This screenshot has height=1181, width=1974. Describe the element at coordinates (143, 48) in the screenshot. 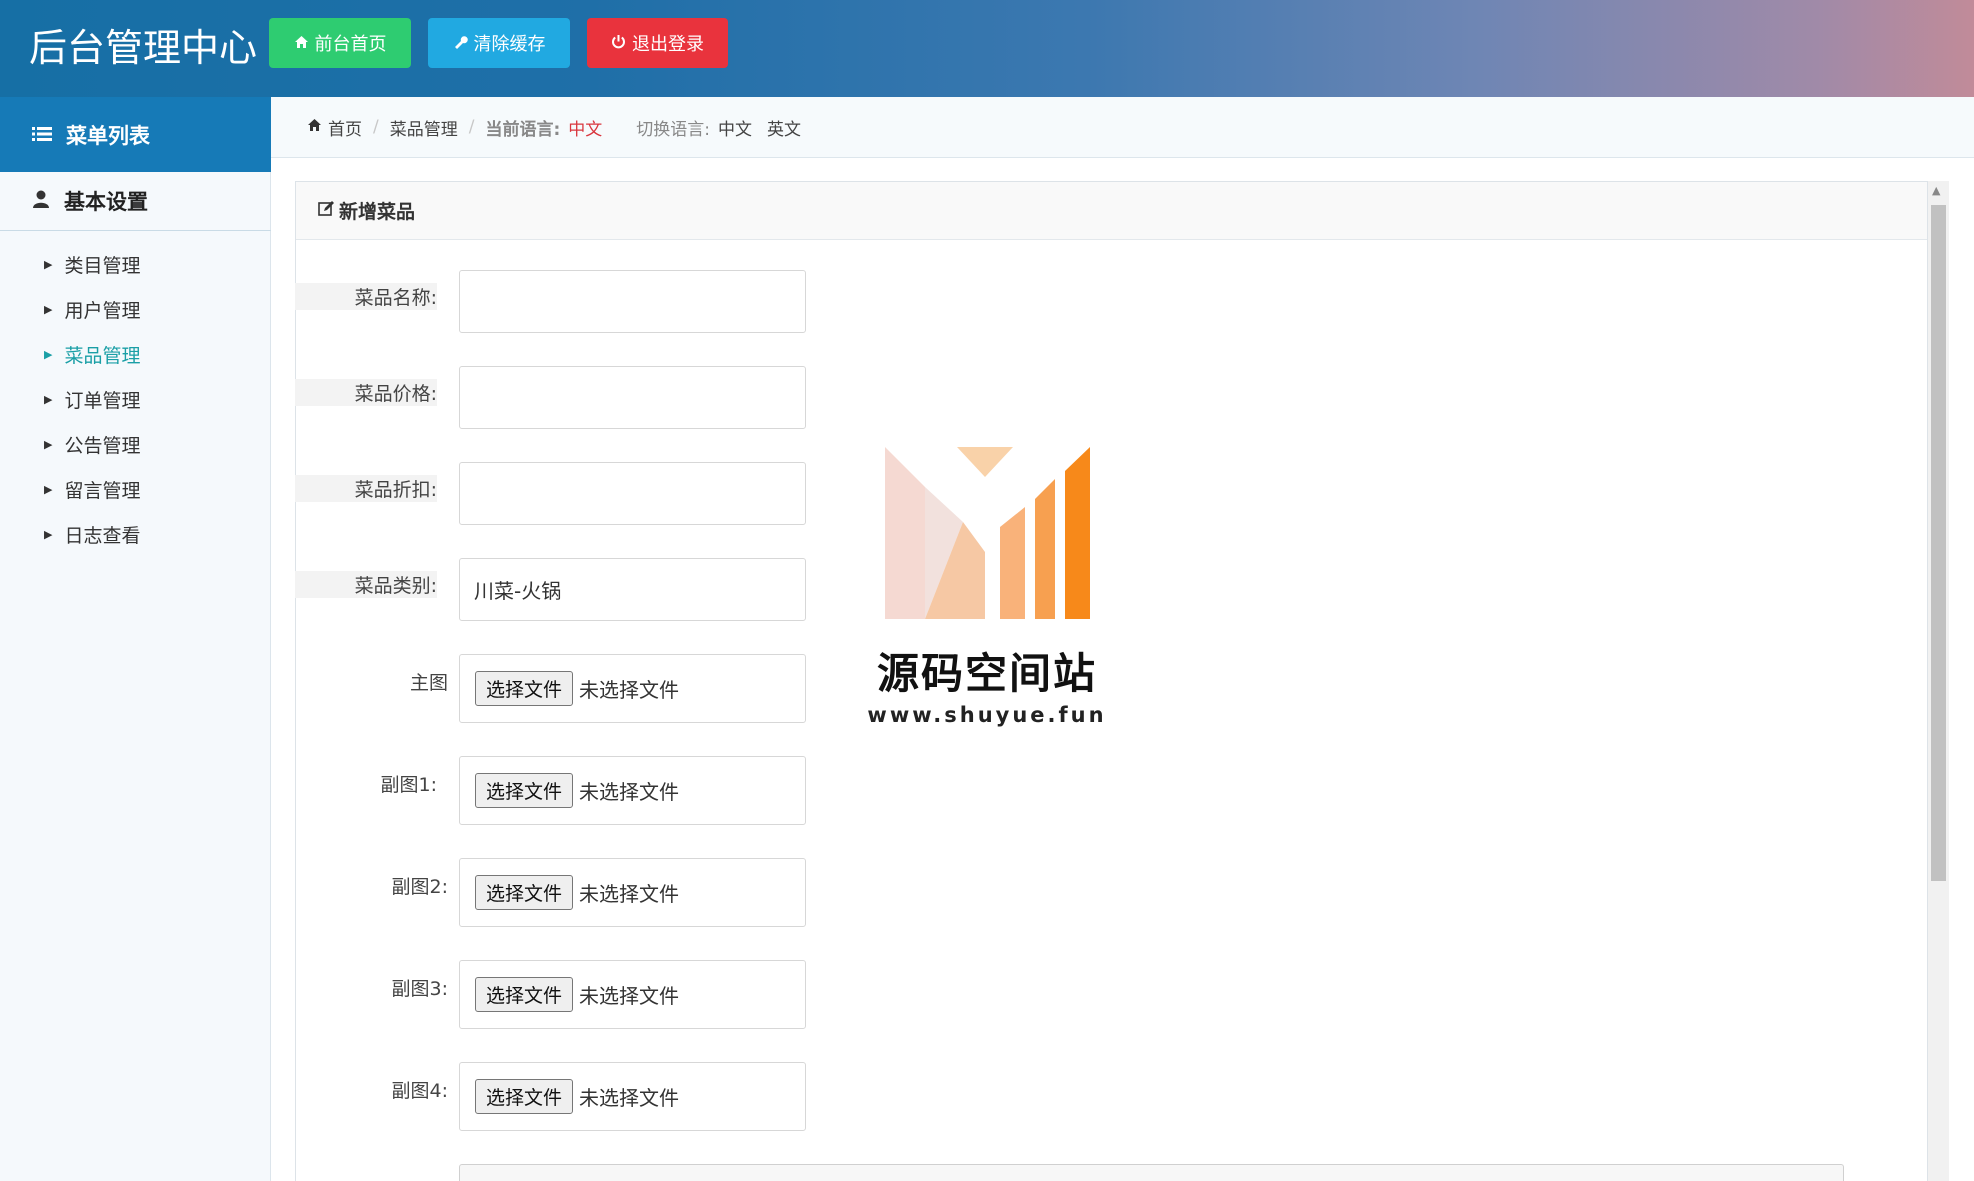

I see `brand-title: 后台管理中心` at that location.